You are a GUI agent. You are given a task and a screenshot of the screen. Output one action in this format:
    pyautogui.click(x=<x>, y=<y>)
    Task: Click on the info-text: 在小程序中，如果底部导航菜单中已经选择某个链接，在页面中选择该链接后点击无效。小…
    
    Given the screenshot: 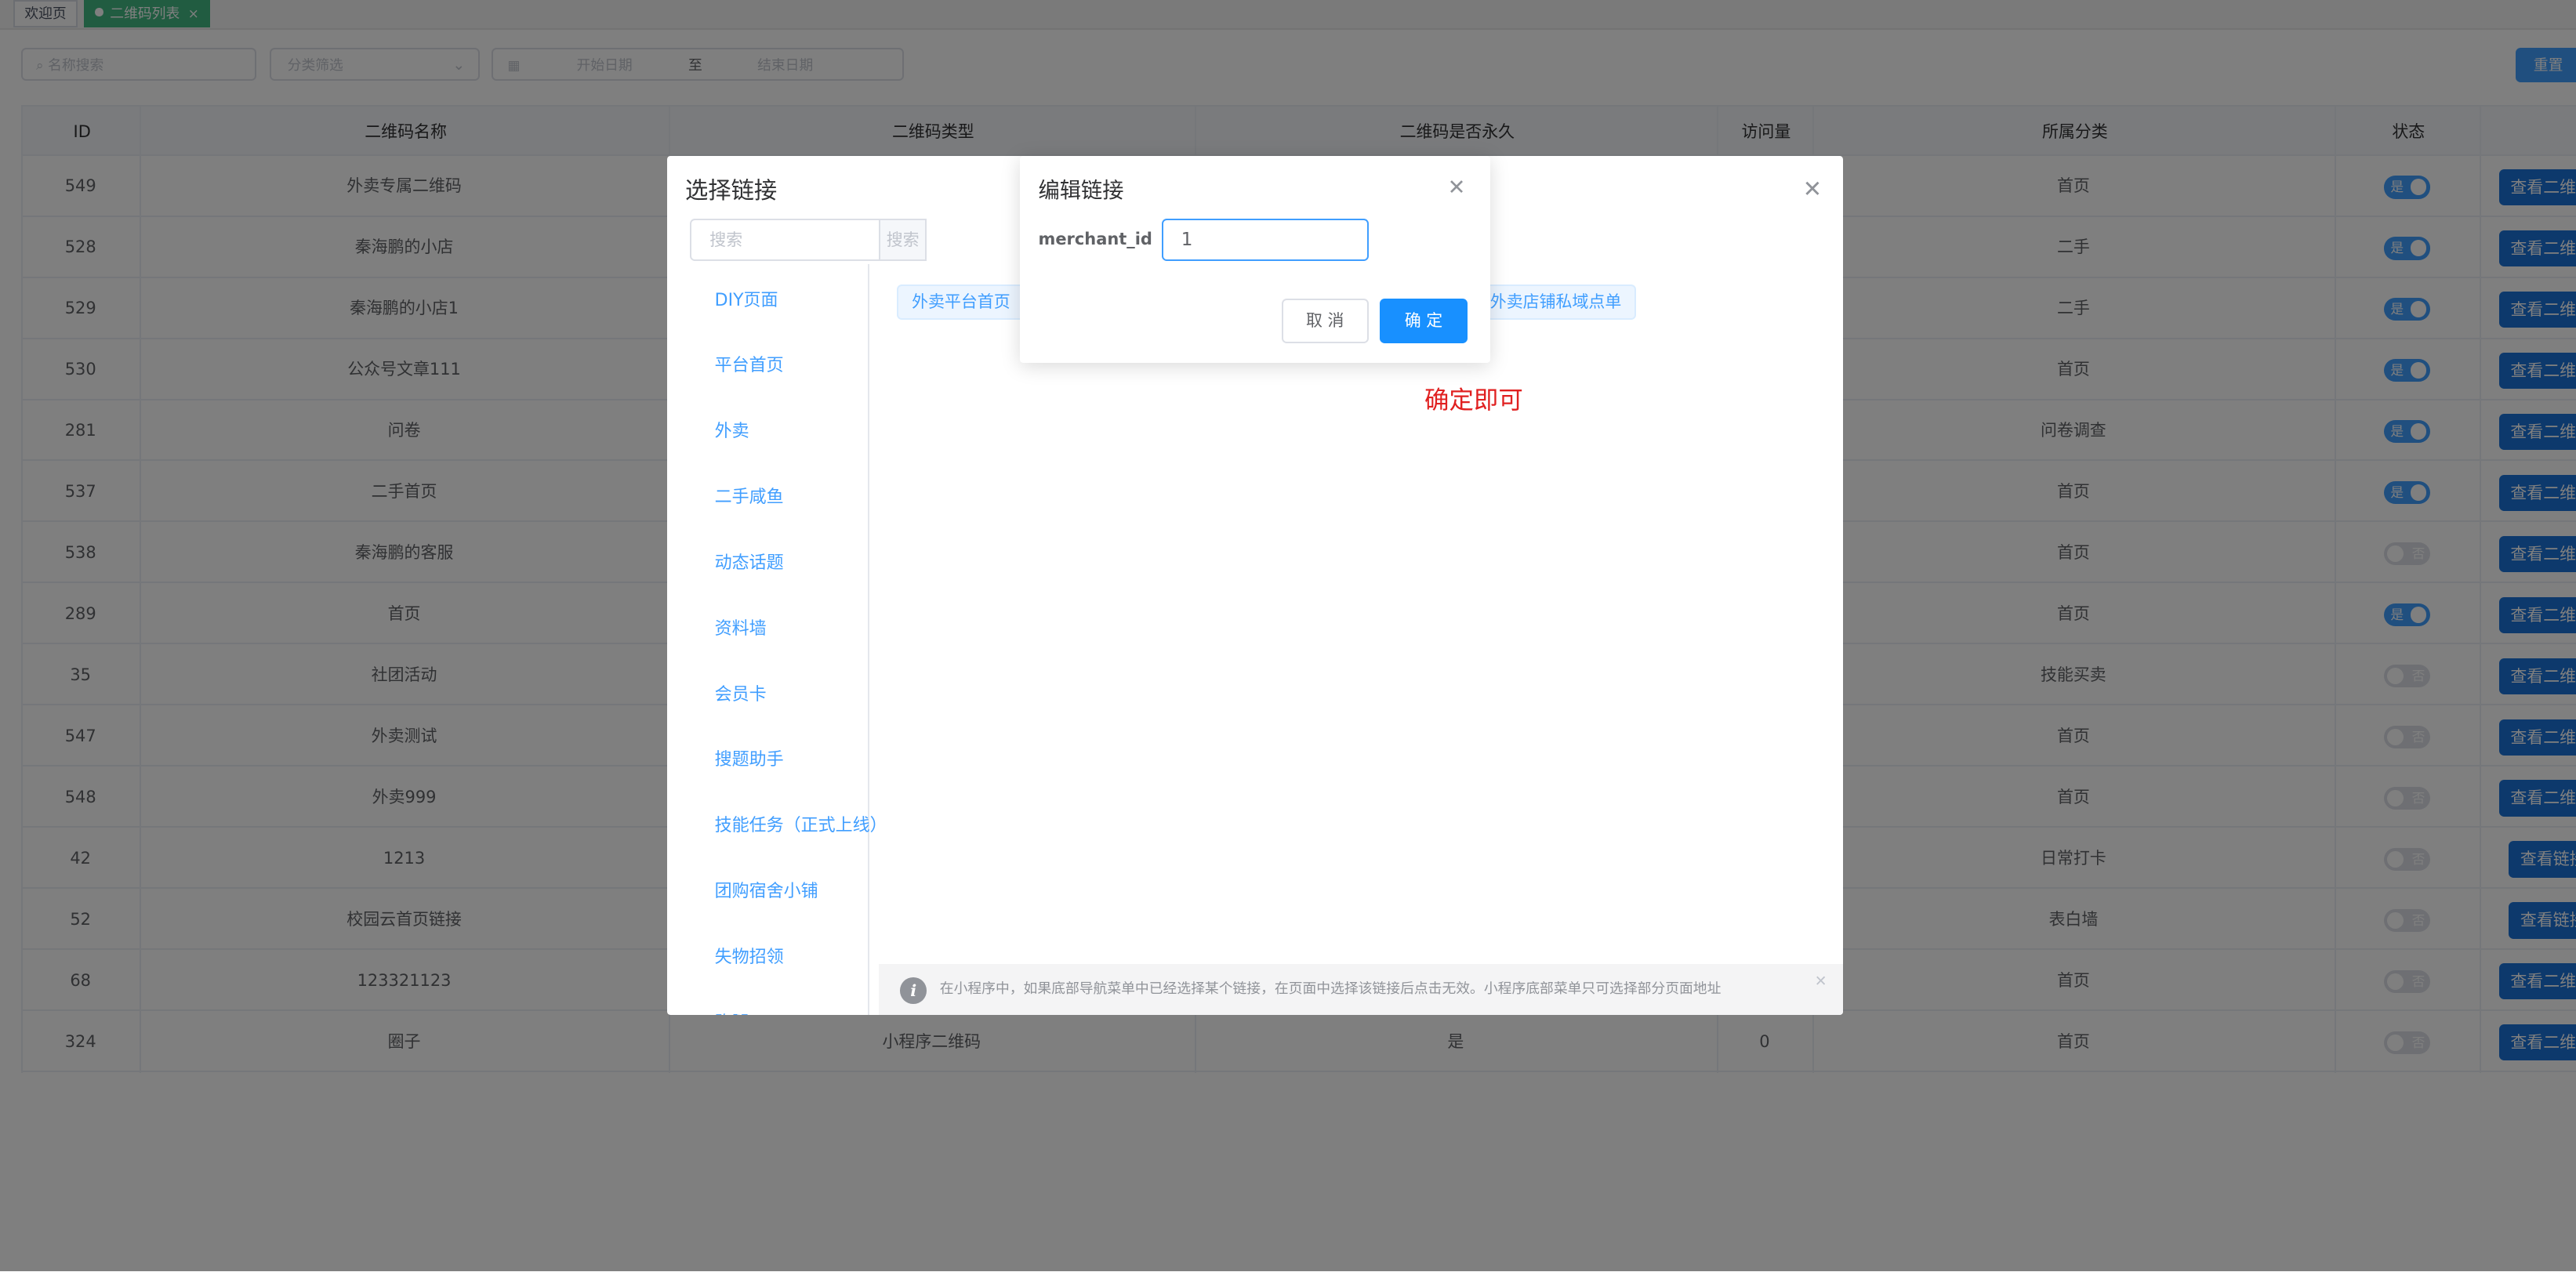 What is the action you would take?
    pyautogui.click(x=1331, y=989)
    